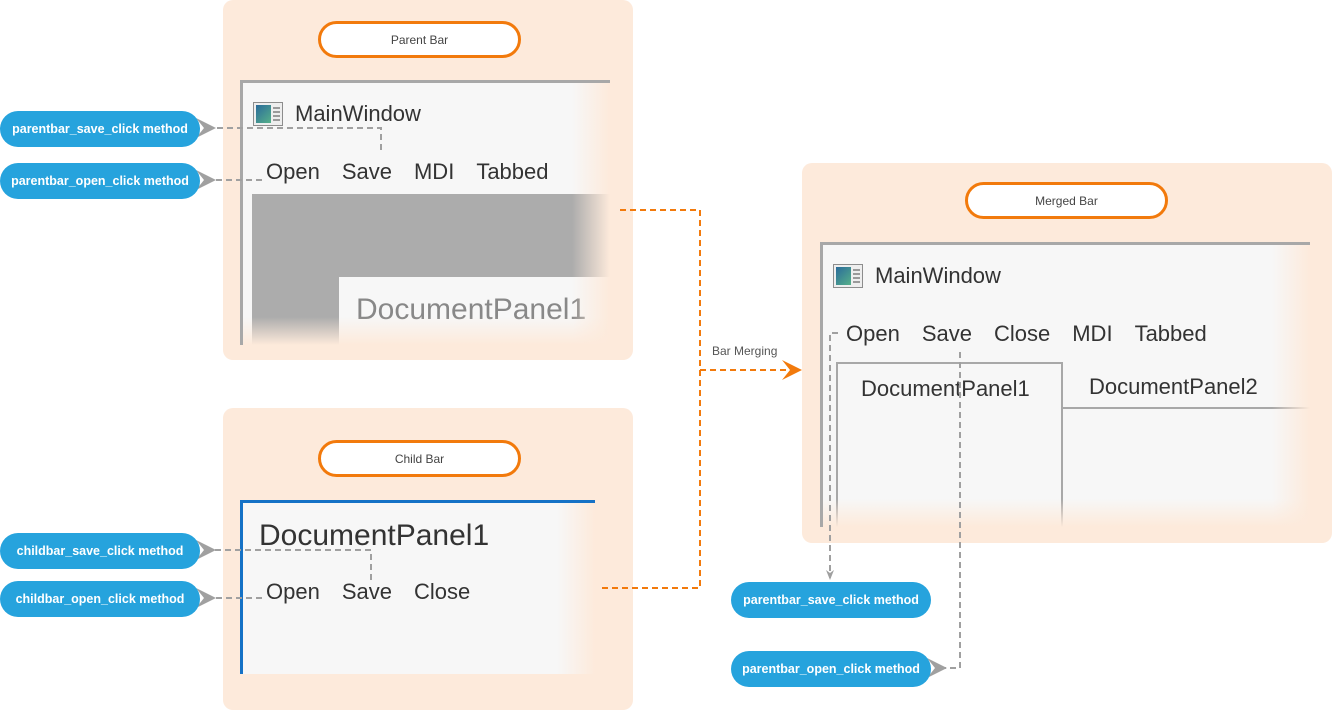 The height and width of the screenshot is (712, 1333). What do you see at coordinates (831, 600) in the screenshot?
I see `merged-parentbar-save-click-method: parentbar_save_click method` at bounding box center [831, 600].